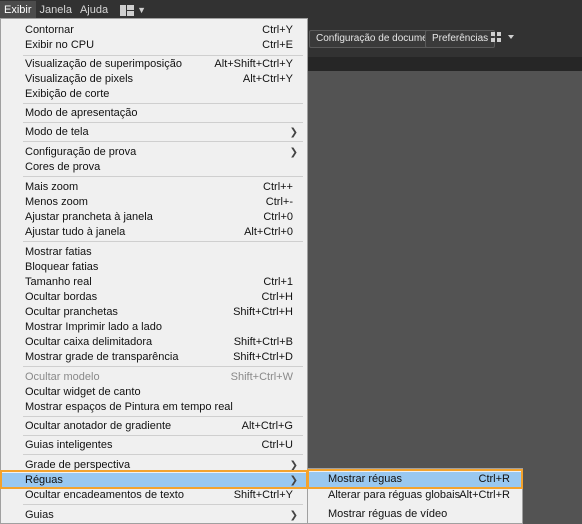 The width and height of the screenshot is (582, 524). What do you see at coordinates (154, 30) in the screenshot?
I see `menu-item-contornar: Contornar Ctrl+Y` at bounding box center [154, 30].